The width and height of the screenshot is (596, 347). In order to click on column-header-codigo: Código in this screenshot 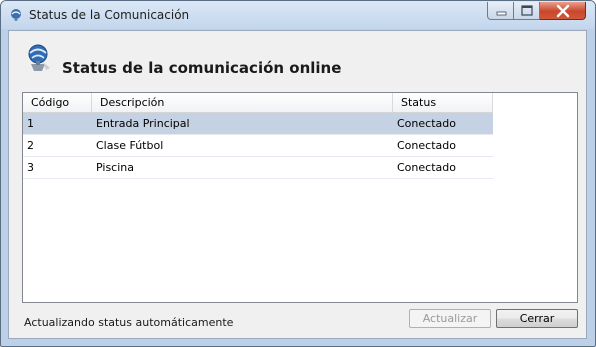, I will do `click(57, 102)`.